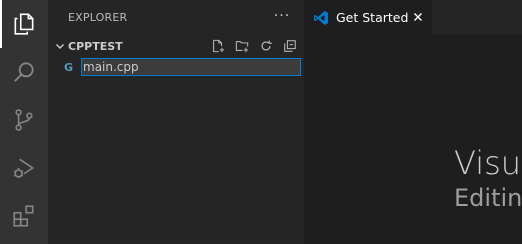 The image size is (522, 244). What do you see at coordinates (69, 67) in the screenshot?
I see `cpp-file-icon: G` at bounding box center [69, 67].